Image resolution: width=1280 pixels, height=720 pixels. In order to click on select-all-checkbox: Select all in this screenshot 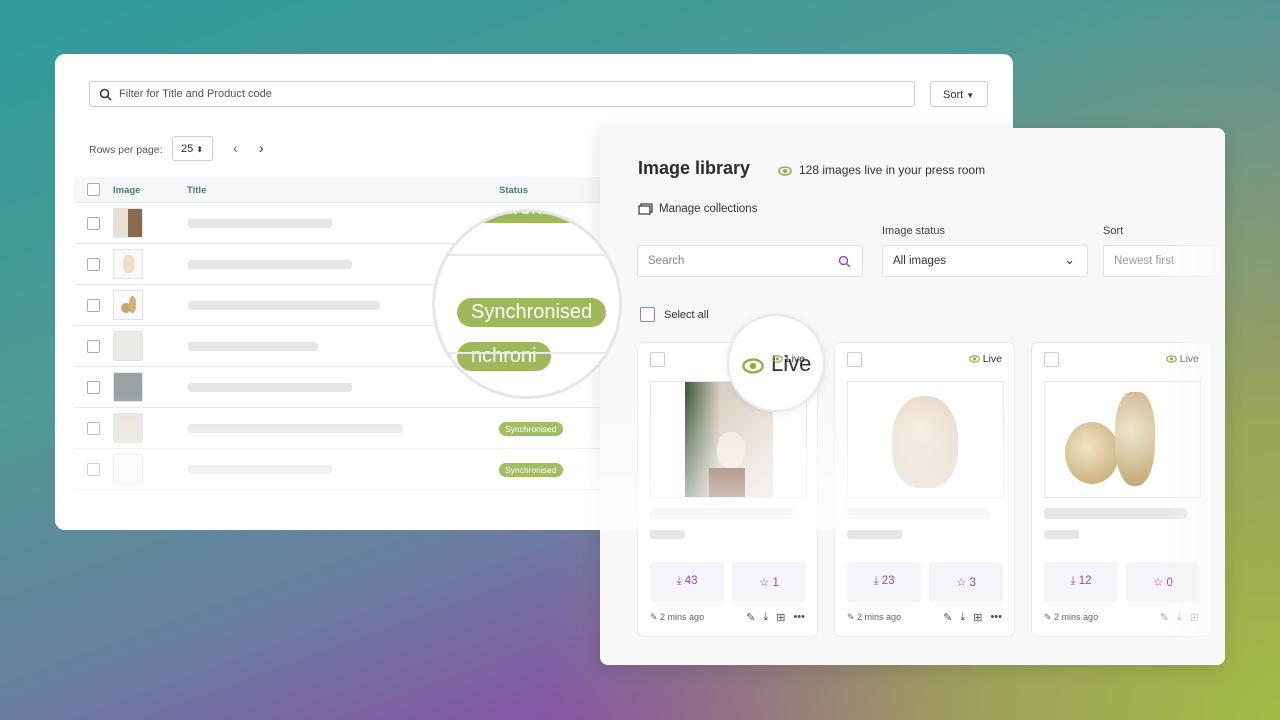, I will do `click(674, 314)`.